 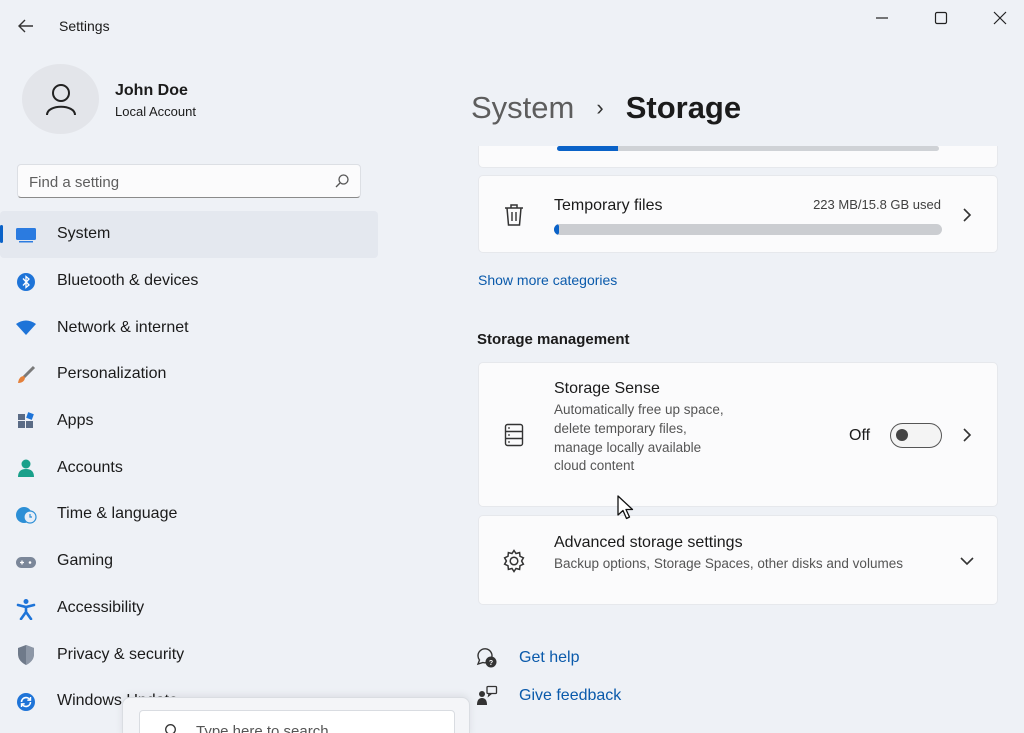 What do you see at coordinates (75, 421) in the screenshot?
I see `sidebar-item-label: Apps` at bounding box center [75, 421].